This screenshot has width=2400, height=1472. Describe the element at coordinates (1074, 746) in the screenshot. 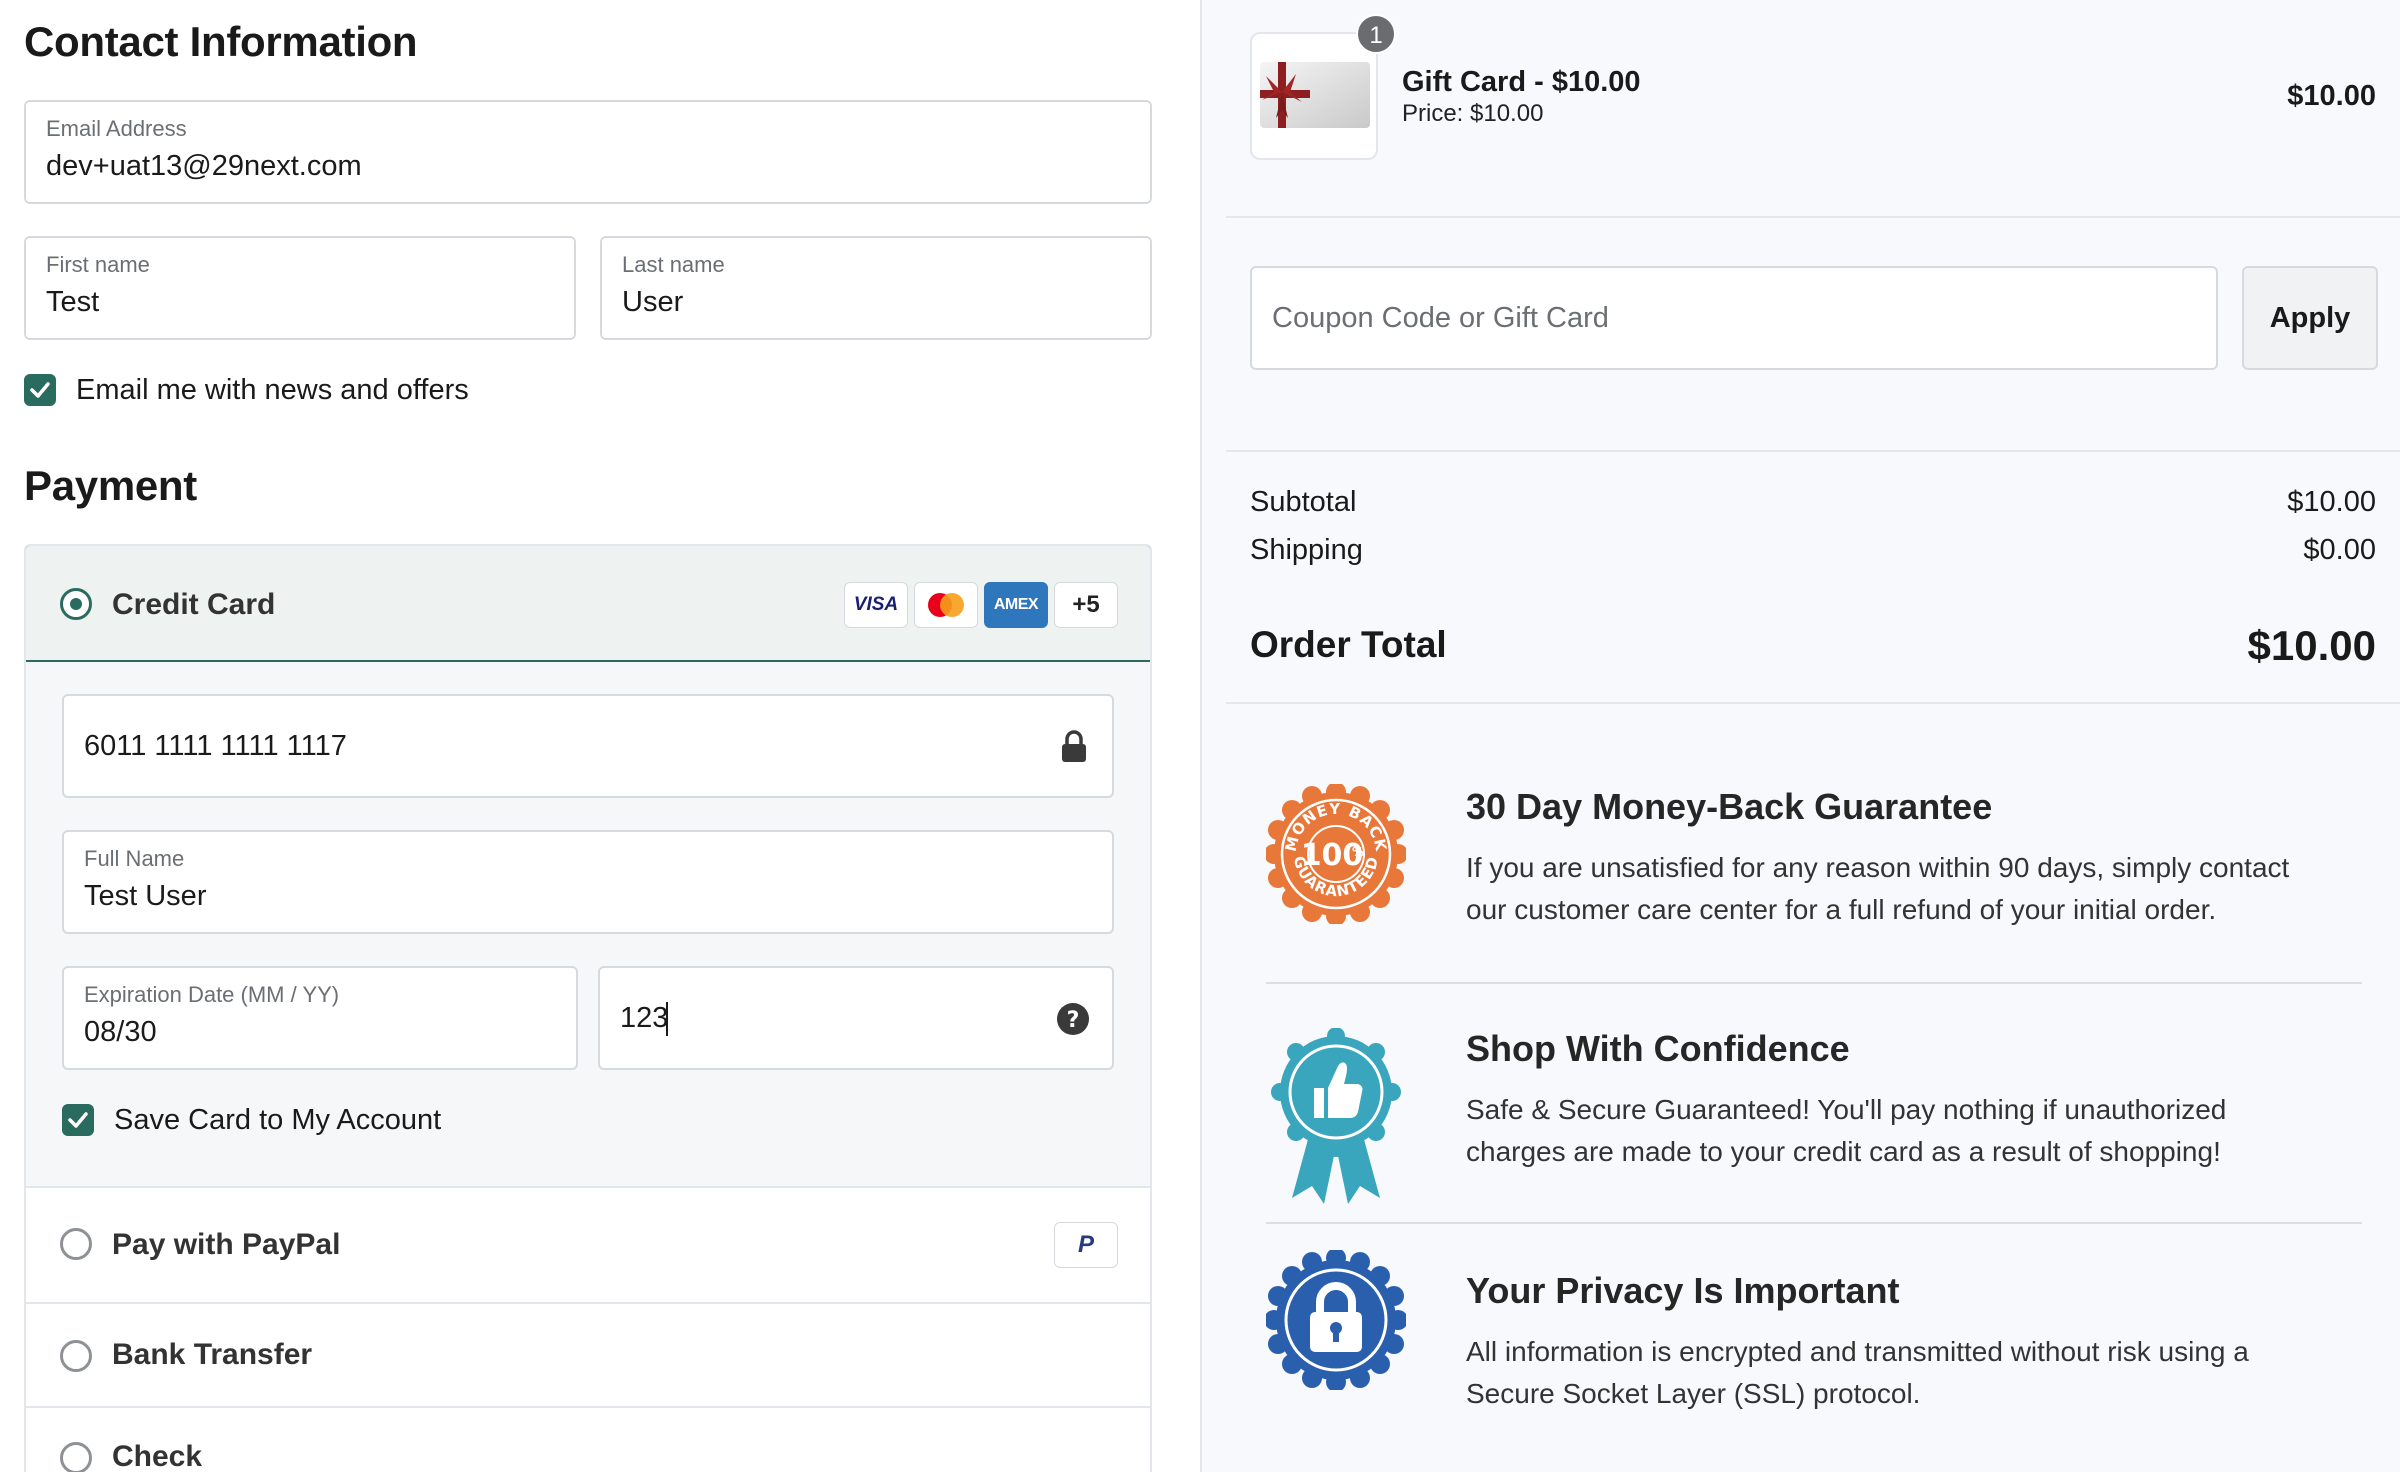

I see `lock-icon` at that location.